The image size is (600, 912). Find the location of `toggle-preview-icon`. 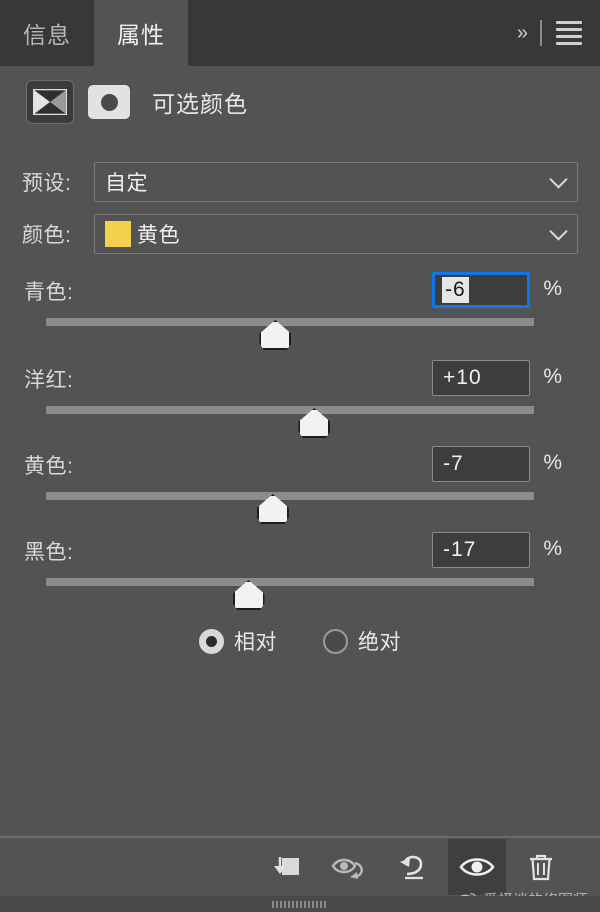

toggle-preview-icon is located at coordinates (349, 867).